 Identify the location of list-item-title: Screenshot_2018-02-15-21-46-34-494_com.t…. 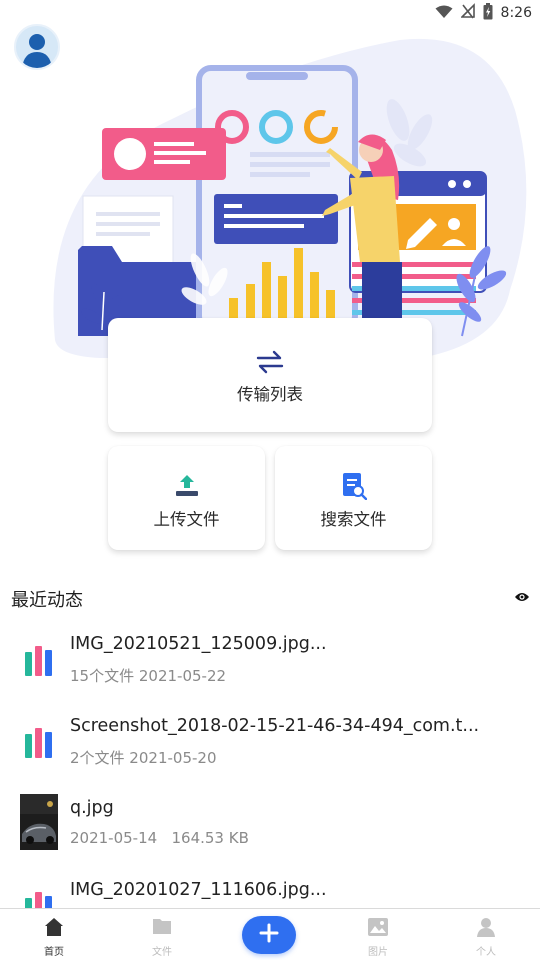
(275, 726).